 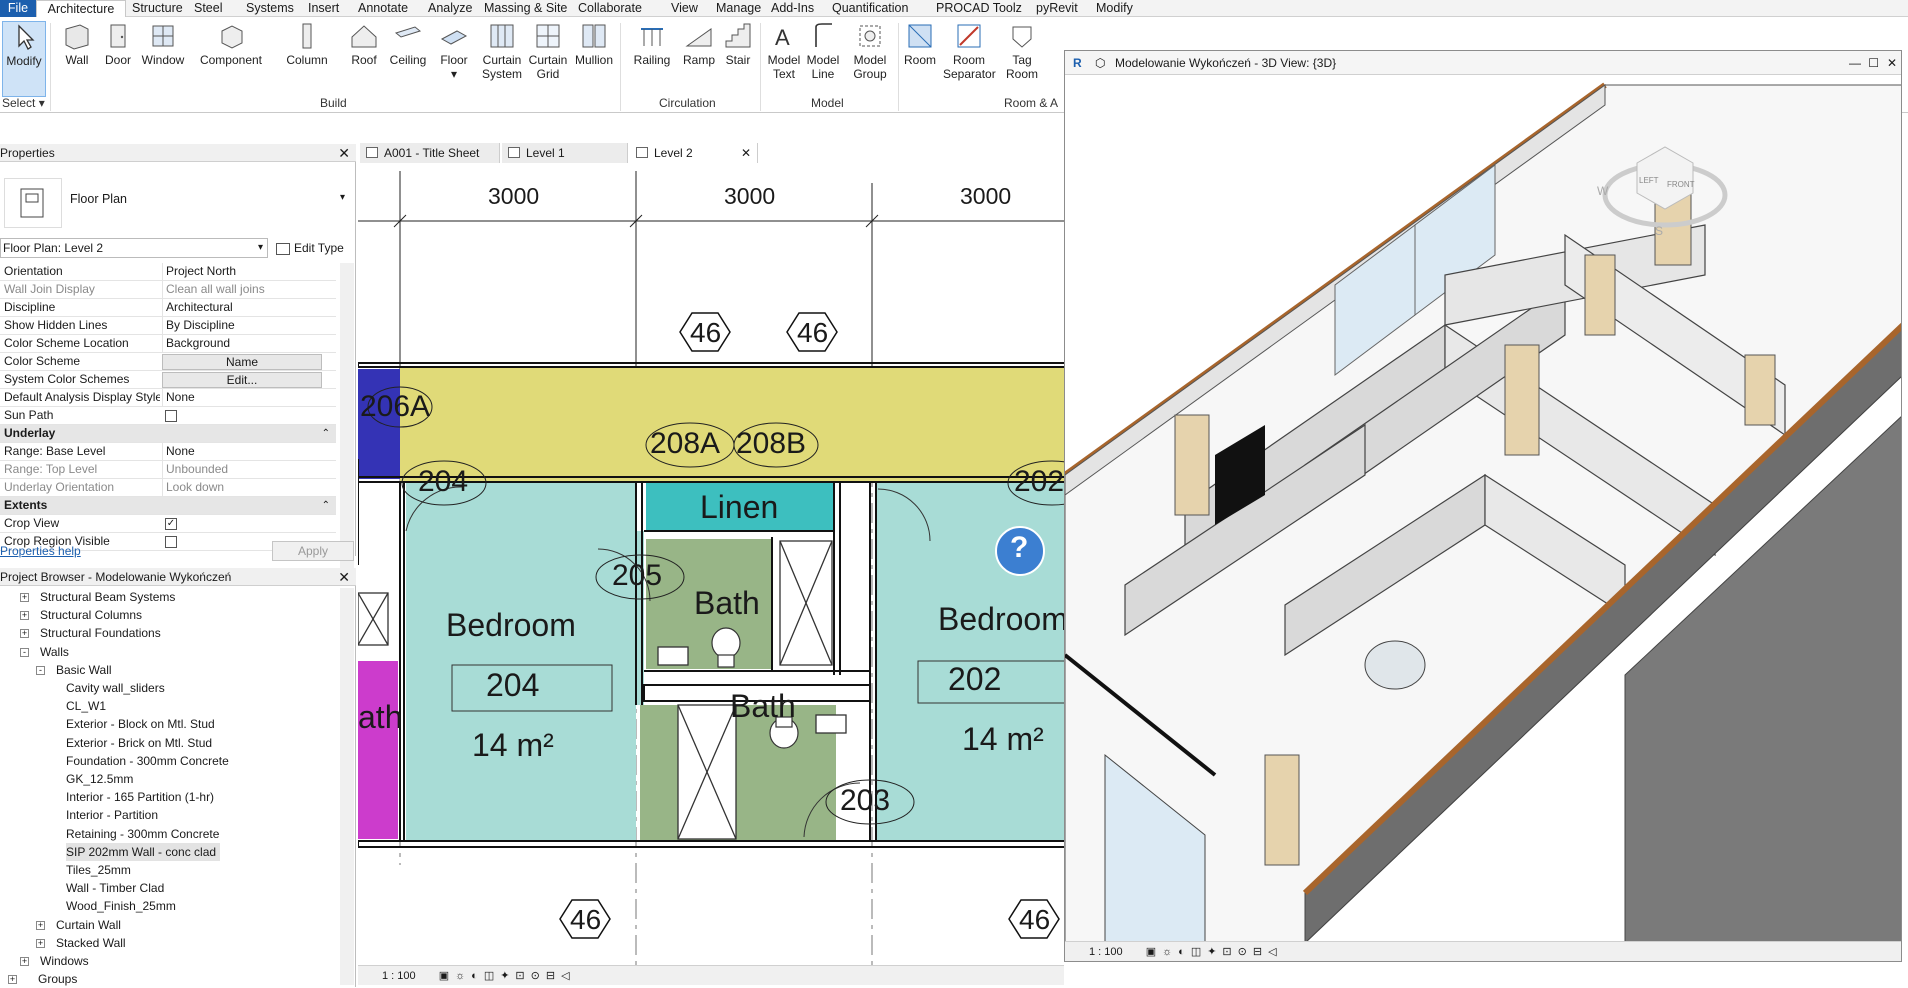 I want to click on type-selector, so click(x=33, y=203).